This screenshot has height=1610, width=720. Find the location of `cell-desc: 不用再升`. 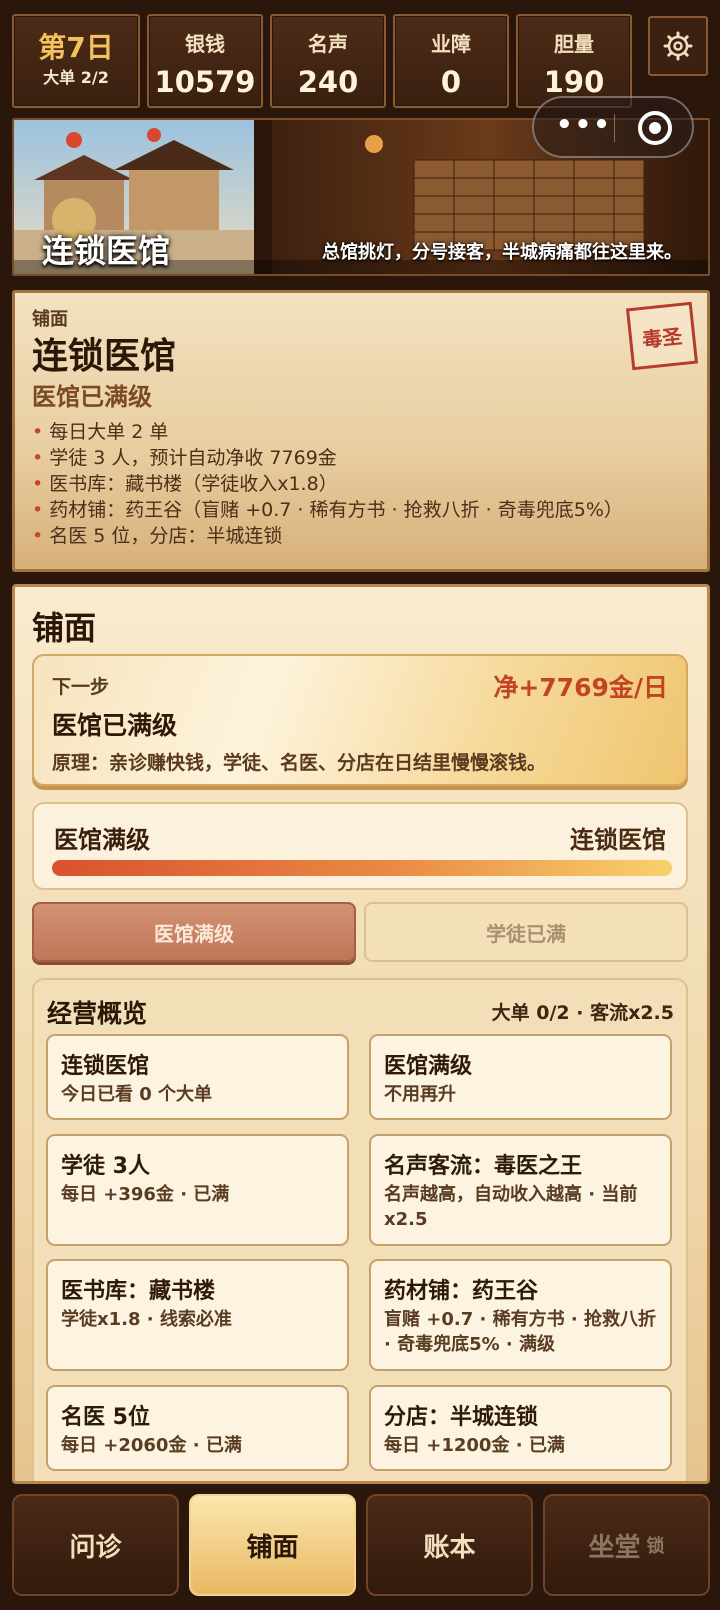

cell-desc: 不用再升 is located at coordinates (420, 1094).